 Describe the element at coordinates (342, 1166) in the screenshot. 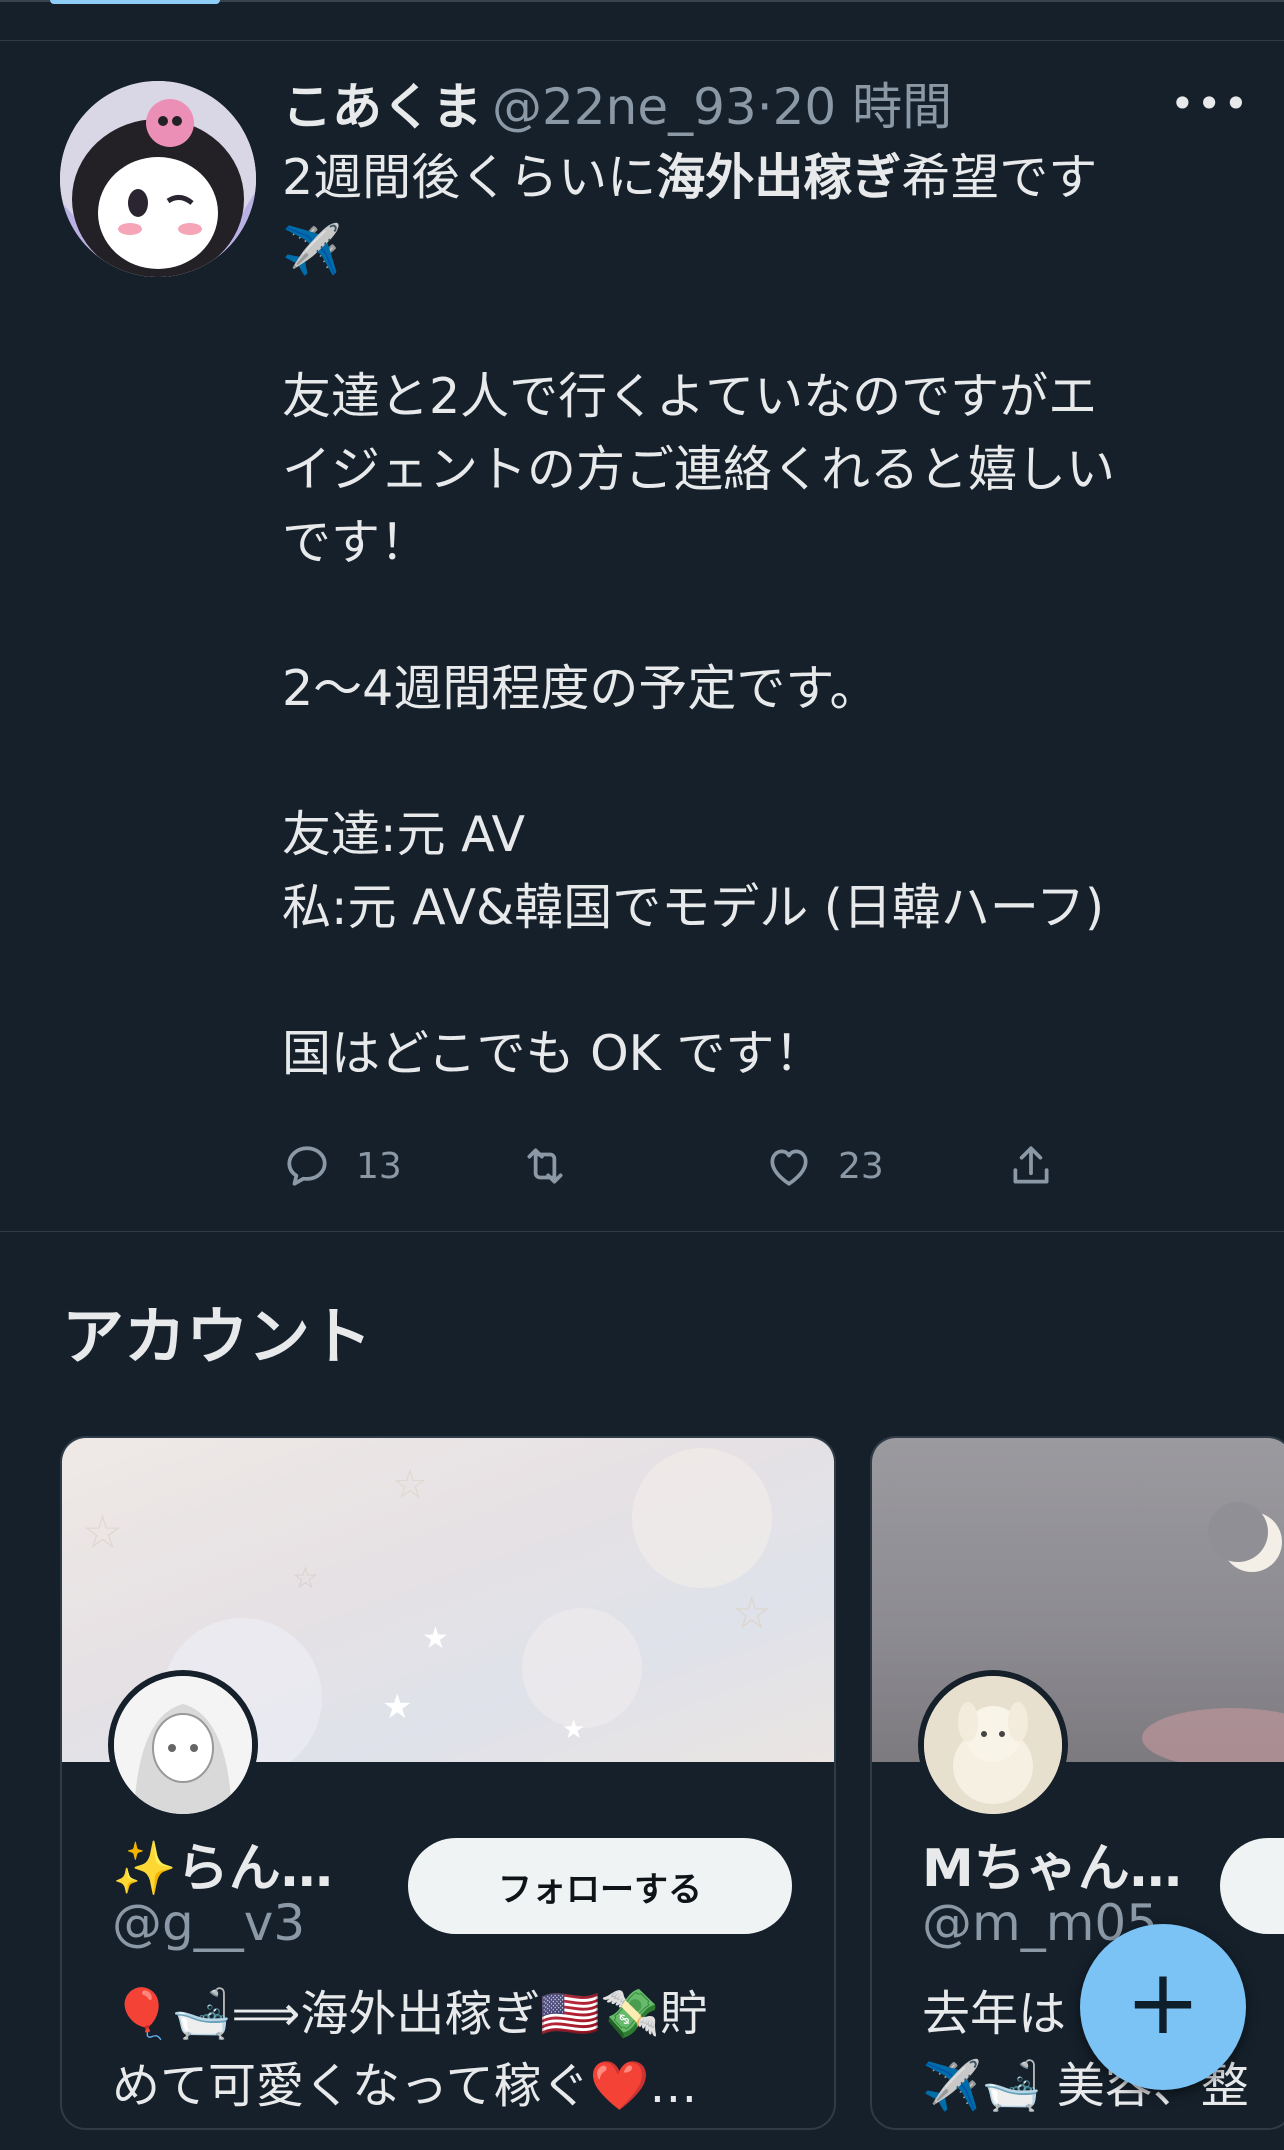

I see `reply-button: 13` at that location.